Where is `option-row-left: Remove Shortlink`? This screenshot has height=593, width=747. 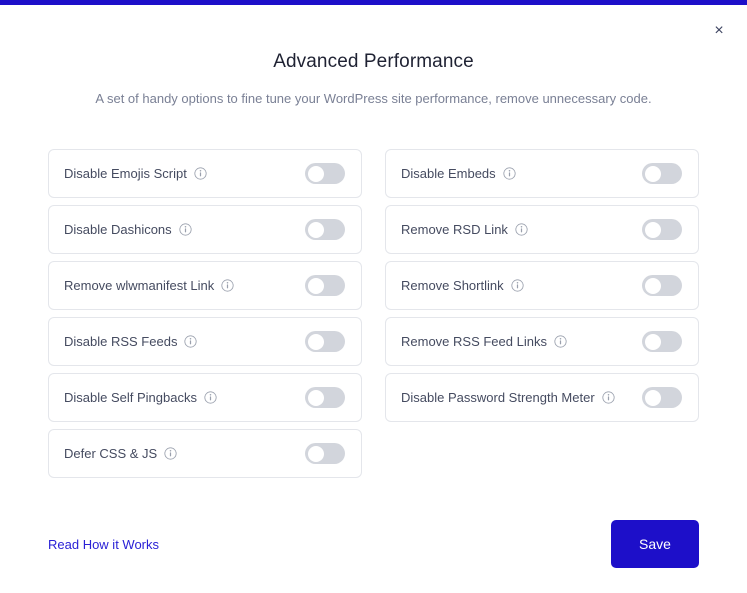 option-row-left: Remove Shortlink is located at coordinates (462, 286).